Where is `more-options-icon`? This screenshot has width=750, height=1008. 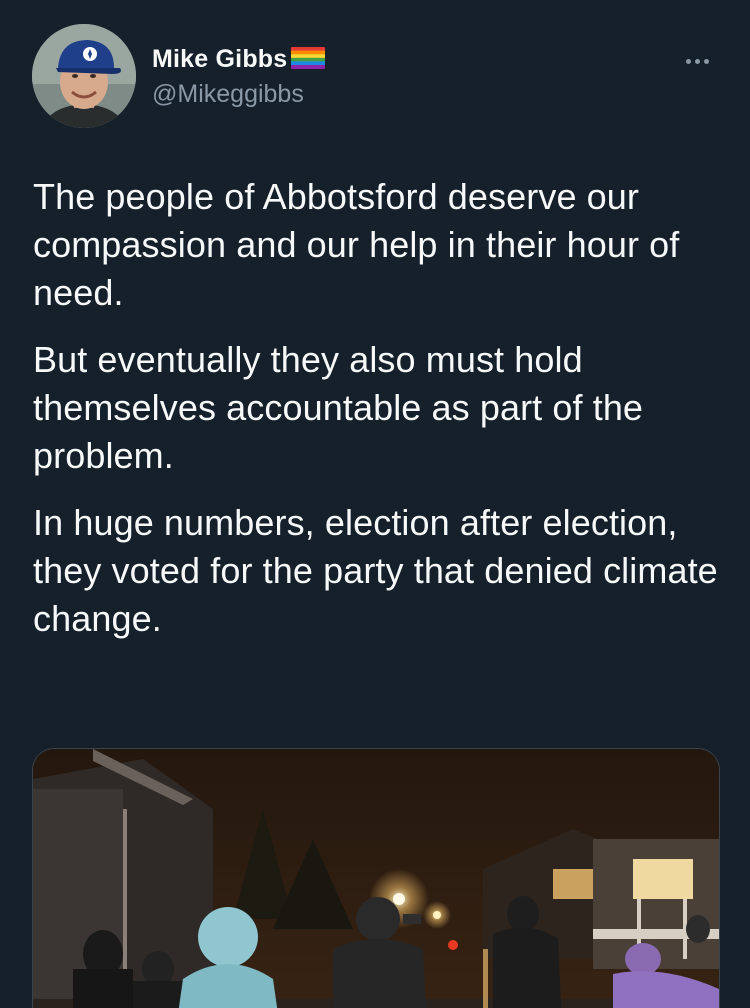
more-options-icon is located at coordinates (697, 61).